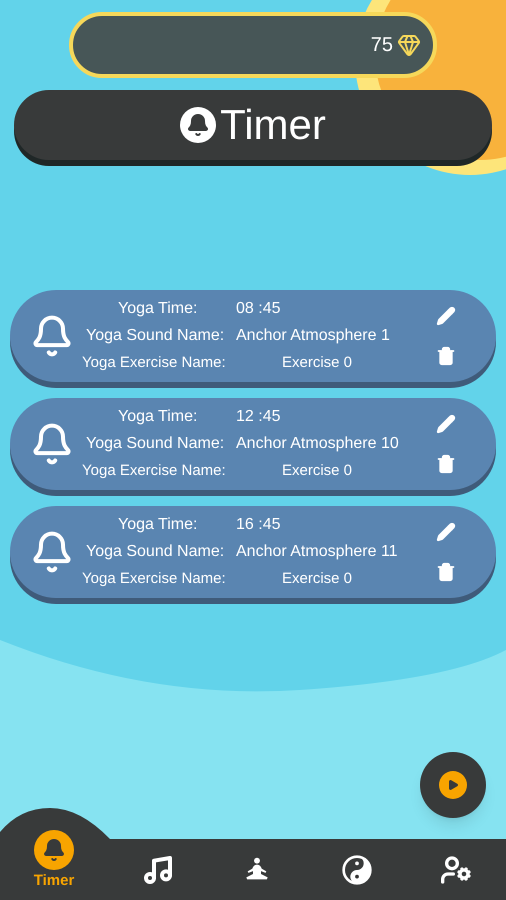  I want to click on gem-icon, so click(409, 45).